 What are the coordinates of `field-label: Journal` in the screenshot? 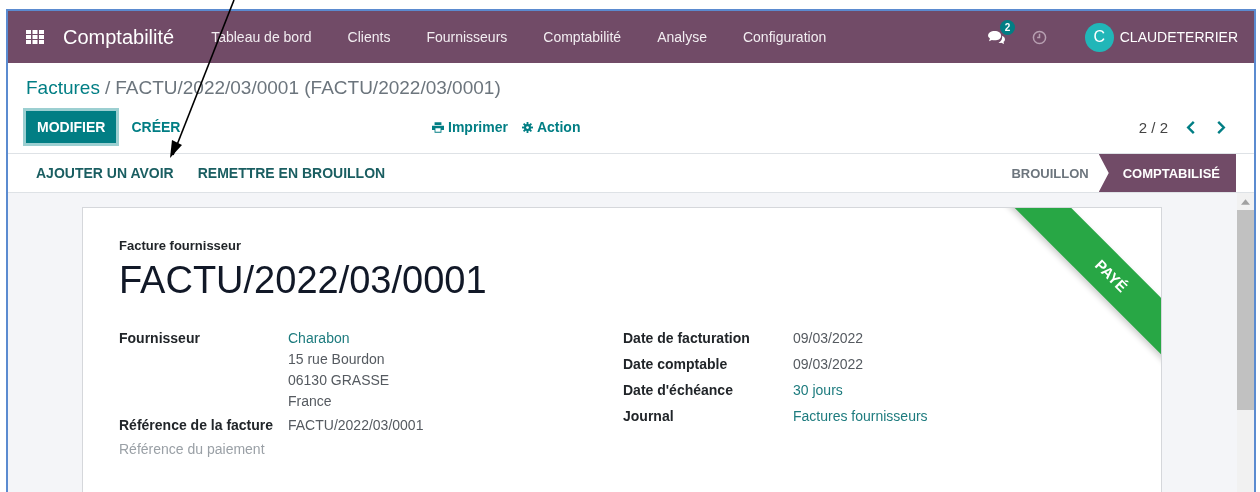 It's located at (649, 416).